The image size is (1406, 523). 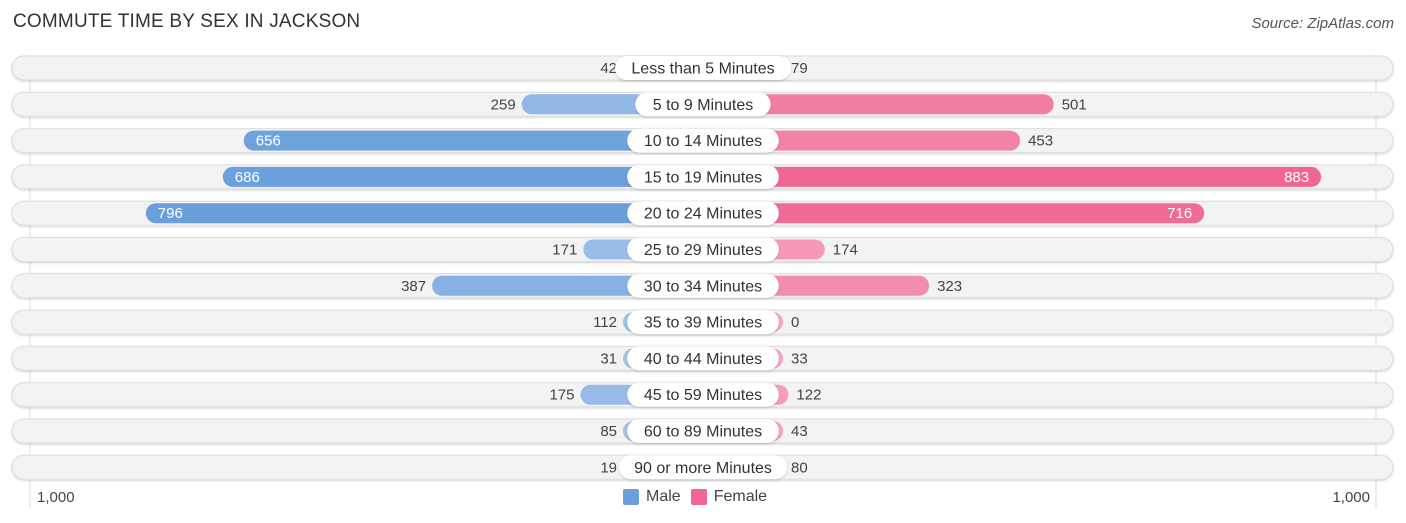 I want to click on value-label-female: 716, so click(x=1179, y=213).